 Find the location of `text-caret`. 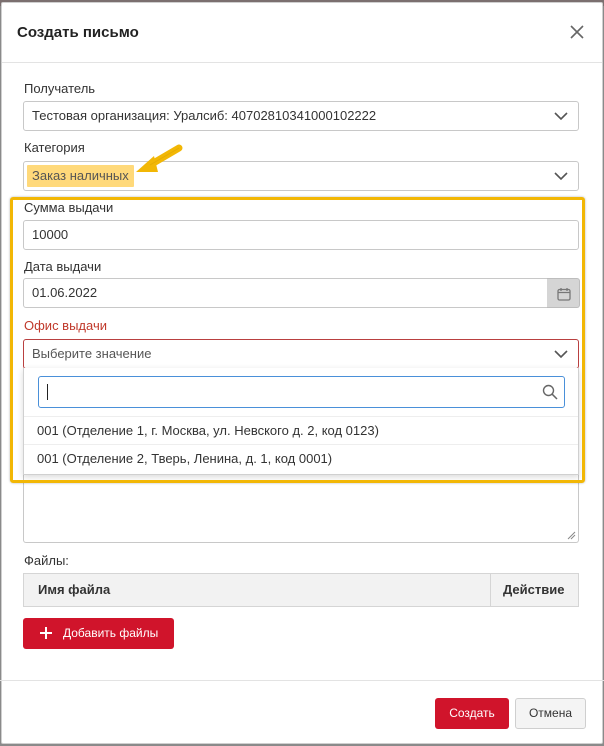

text-caret is located at coordinates (47, 392).